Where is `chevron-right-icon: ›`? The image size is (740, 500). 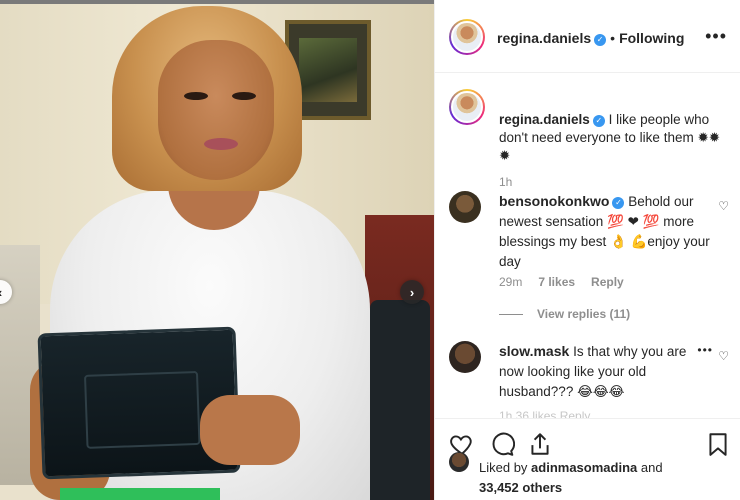 chevron-right-icon: › is located at coordinates (412, 292).